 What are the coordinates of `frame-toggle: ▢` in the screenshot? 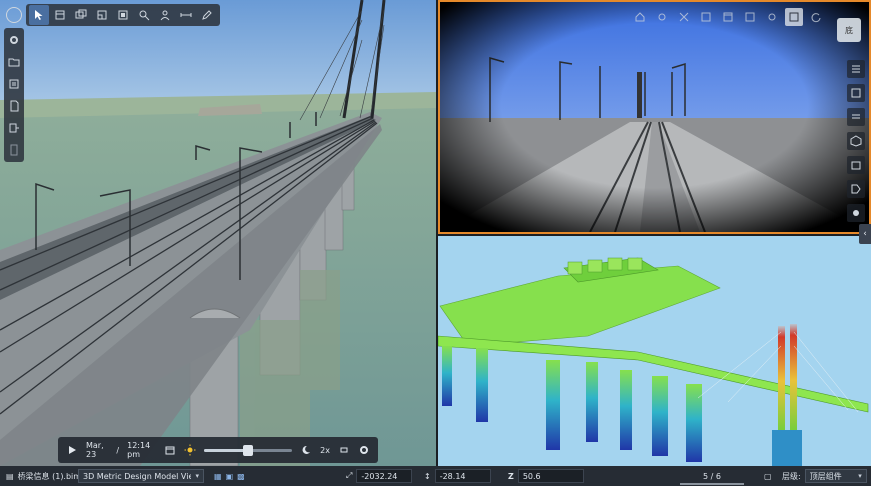 It's located at (768, 476).